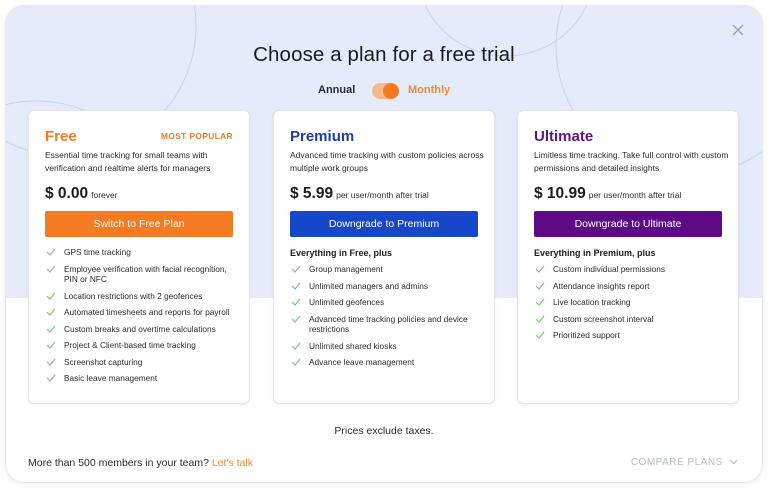 The height and width of the screenshot is (488, 768). What do you see at coordinates (628, 224) in the screenshot?
I see `downgrade-to-ultimate-button: Downgrade to Ultimate` at bounding box center [628, 224].